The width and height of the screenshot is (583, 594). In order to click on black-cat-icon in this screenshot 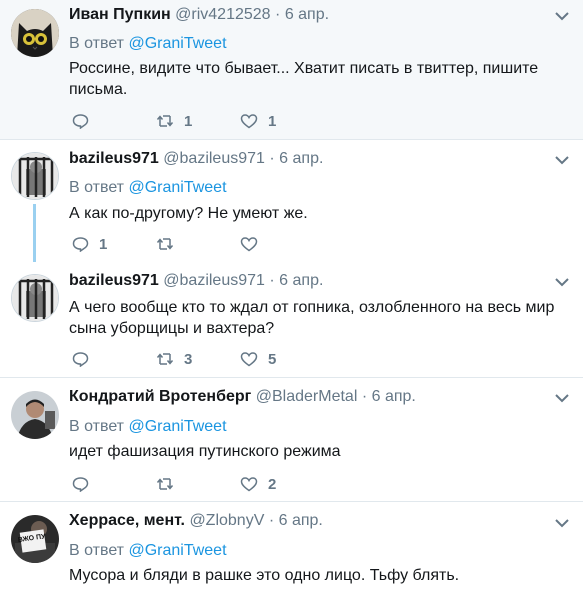, I will do `click(35, 33)`.